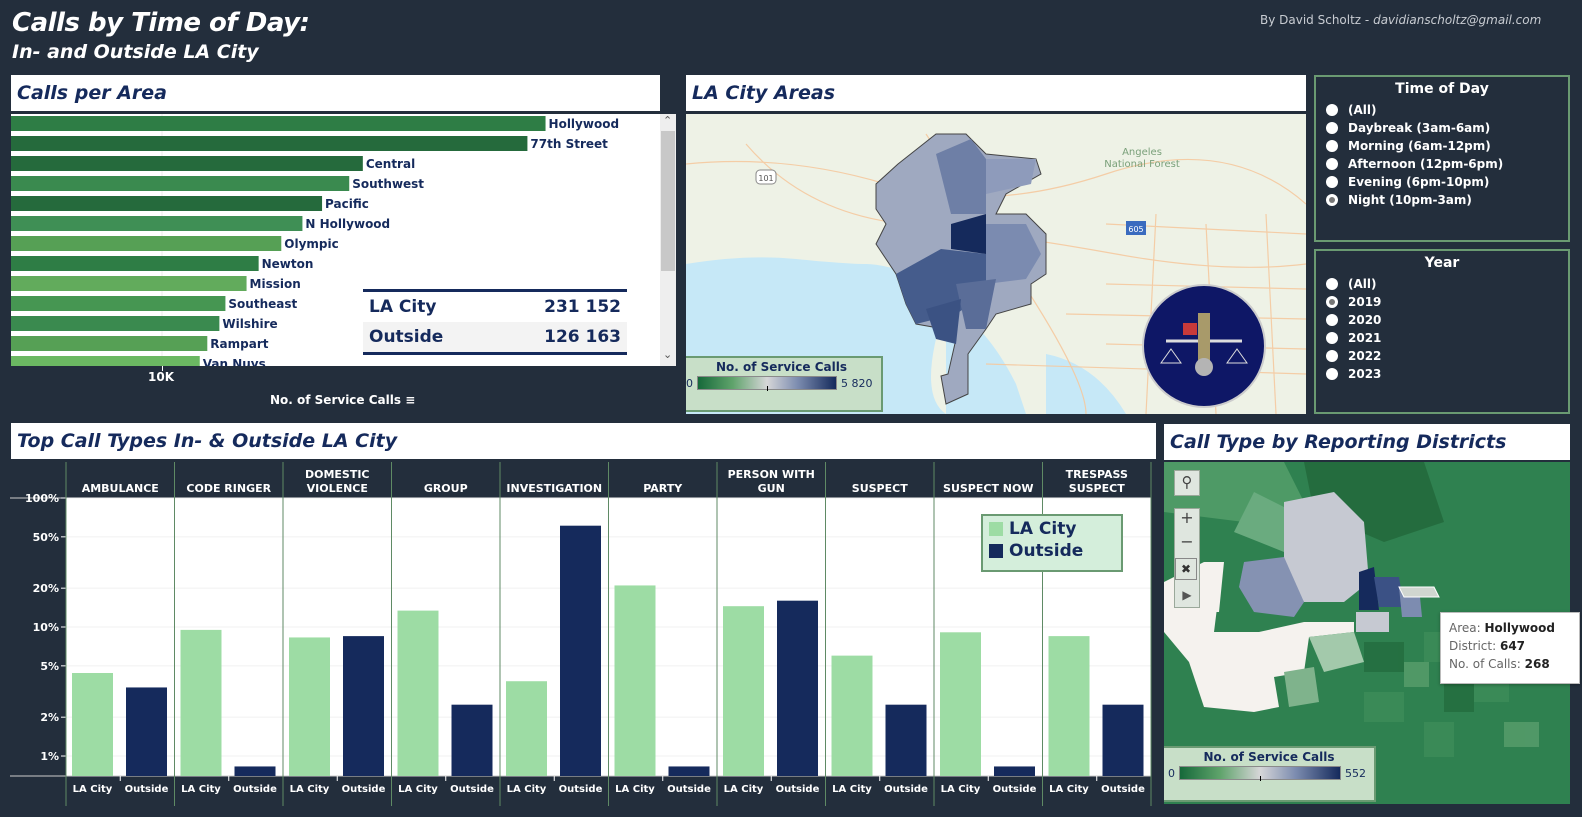 The width and height of the screenshot is (1582, 817). What do you see at coordinates (1362, 284) in the screenshot?
I see `radio-label: (All)` at bounding box center [1362, 284].